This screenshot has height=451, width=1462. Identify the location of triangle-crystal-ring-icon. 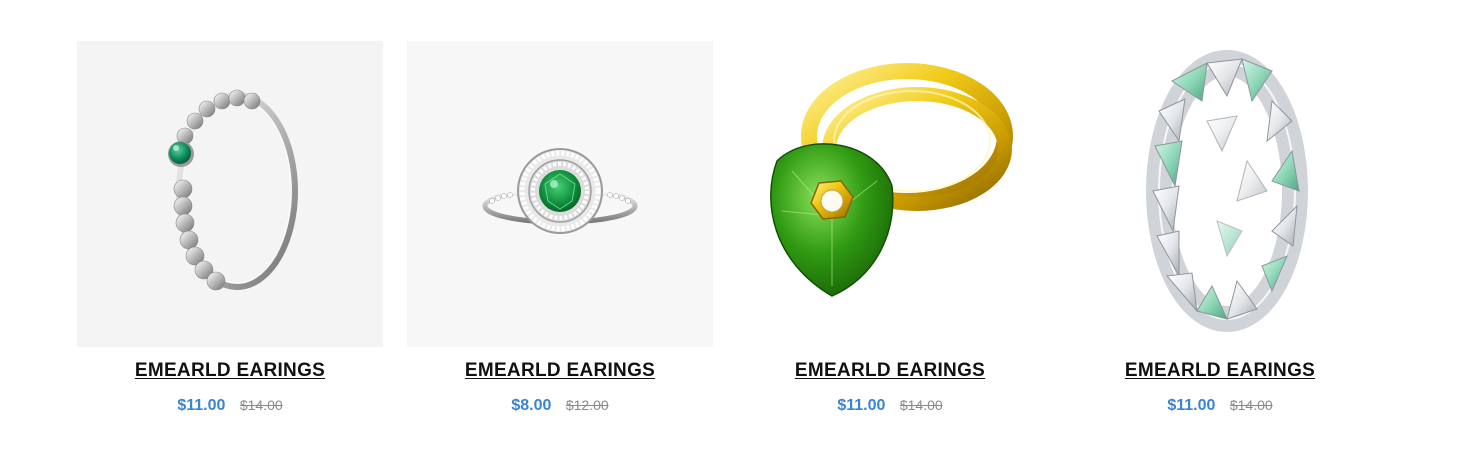
(1227, 191).